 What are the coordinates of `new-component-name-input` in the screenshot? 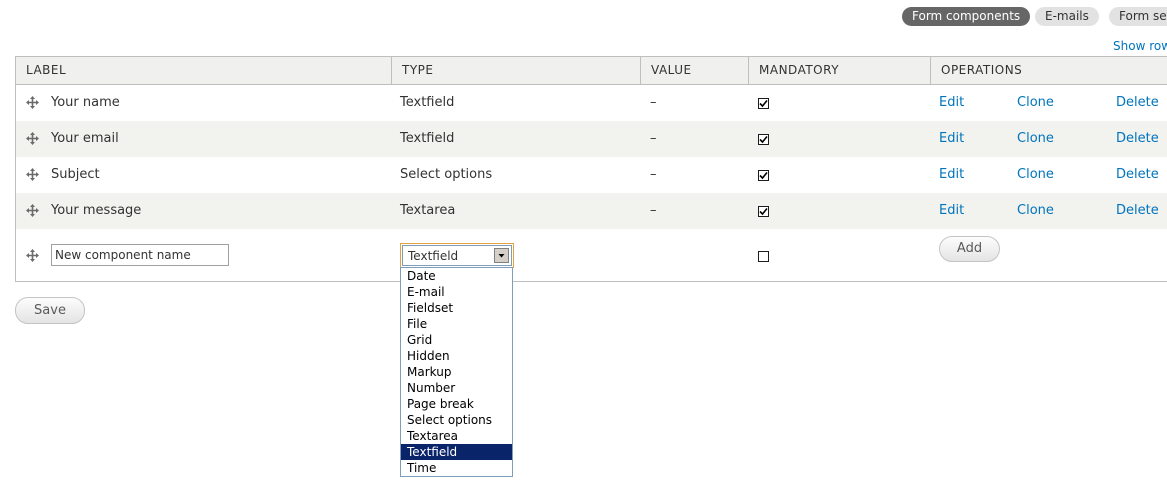 It's located at (140, 255).